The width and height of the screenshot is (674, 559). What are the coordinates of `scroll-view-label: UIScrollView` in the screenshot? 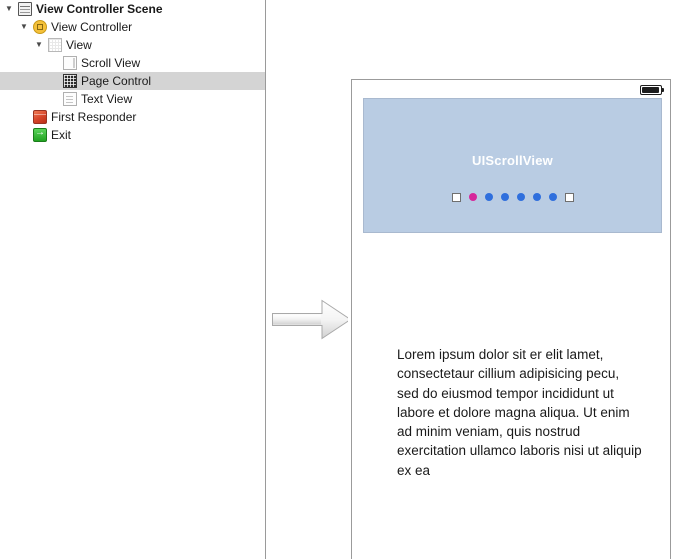 It's located at (512, 160).